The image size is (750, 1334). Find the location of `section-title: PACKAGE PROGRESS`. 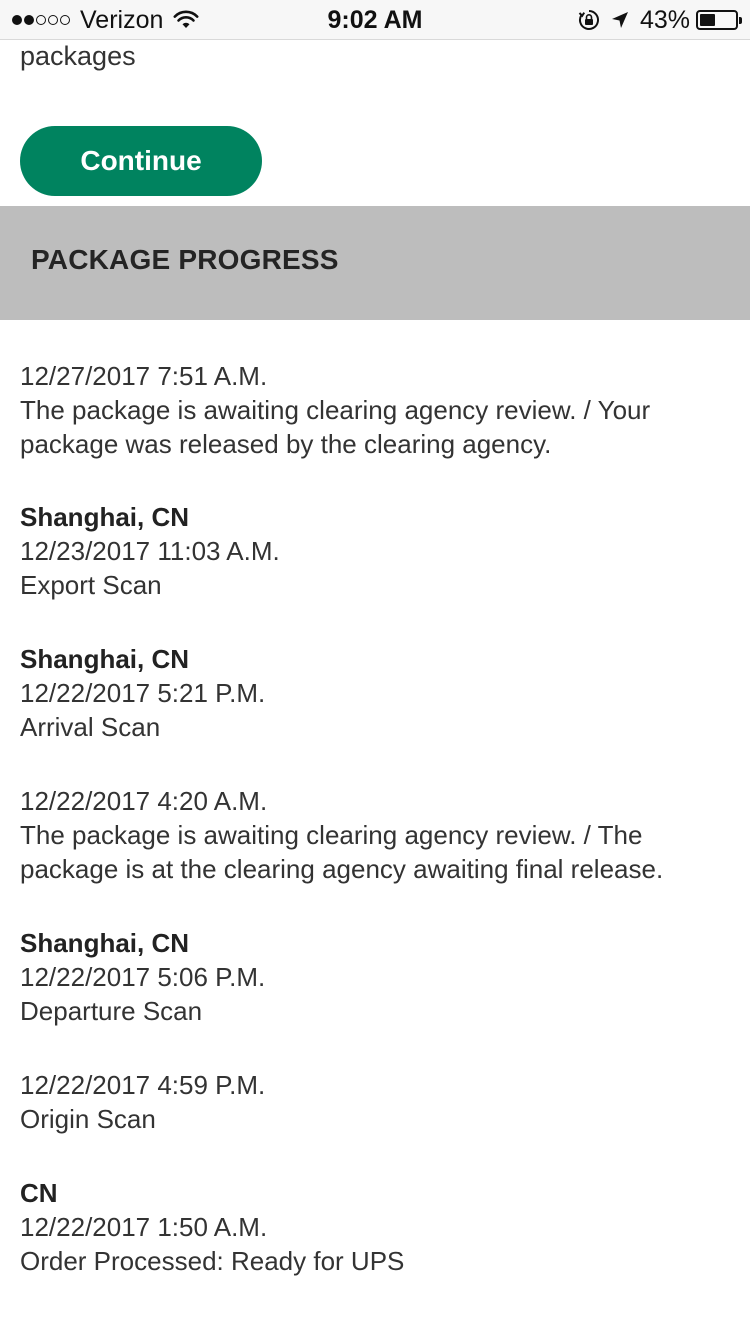

section-title: PACKAGE PROGRESS is located at coordinates (185, 259).